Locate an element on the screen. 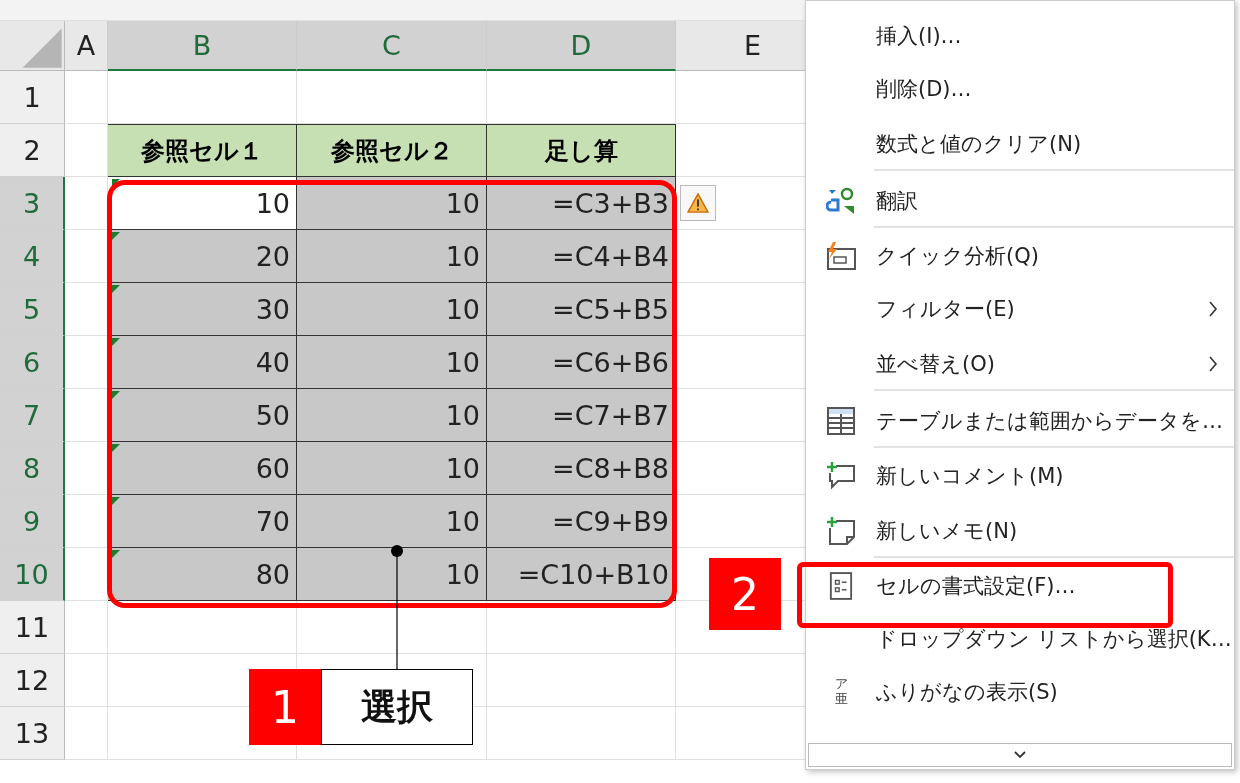 This screenshot has height=783, width=1240. menu-item: 翻訳 is located at coordinates (1020, 200).